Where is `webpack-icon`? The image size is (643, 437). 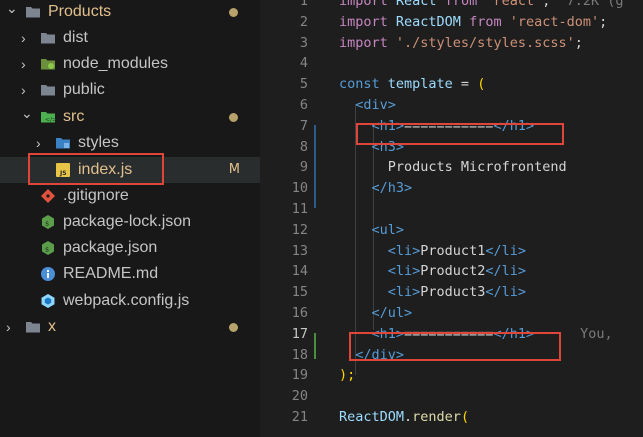
webpack-icon is located at coordinates (48, 301).